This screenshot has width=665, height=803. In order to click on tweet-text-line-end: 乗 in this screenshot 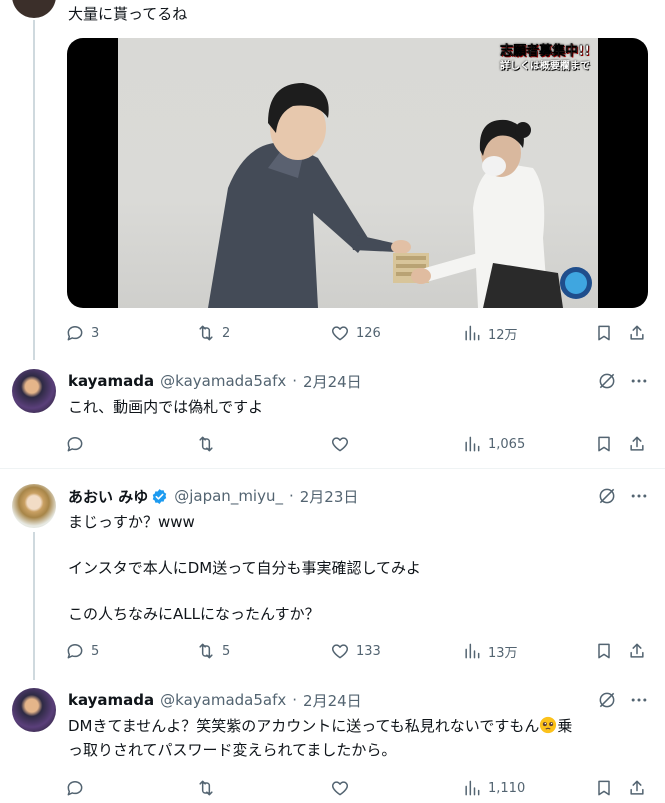, I will do `click(565, 726)`.